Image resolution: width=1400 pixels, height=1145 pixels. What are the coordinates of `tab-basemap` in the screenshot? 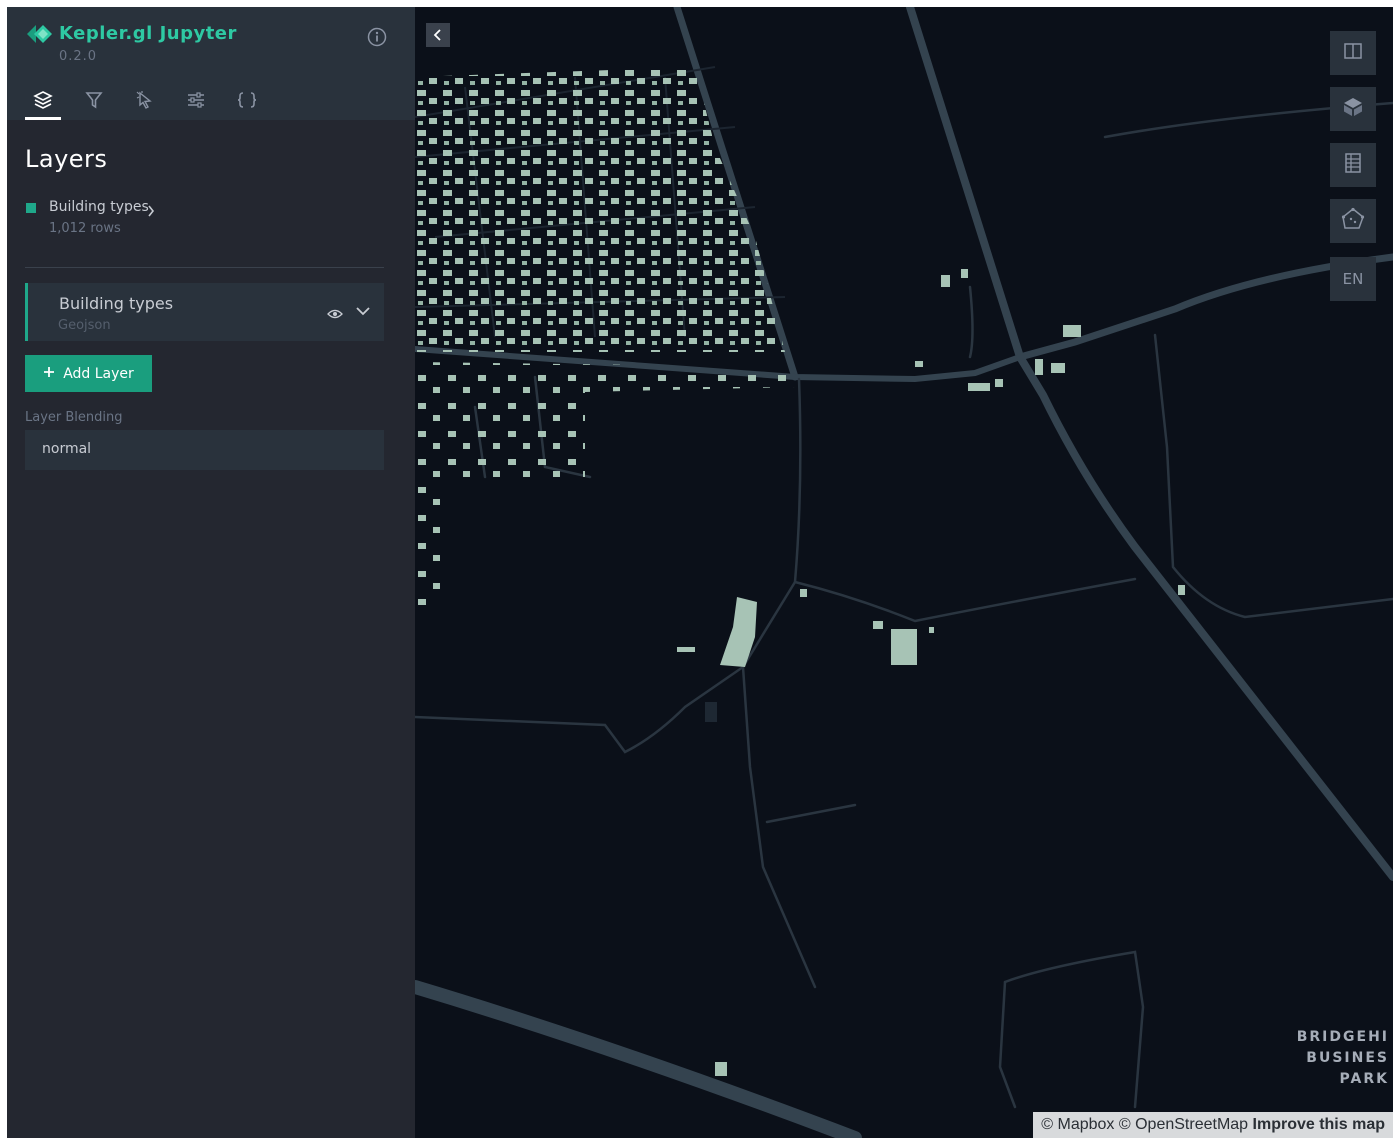 It's located at (196, 102).